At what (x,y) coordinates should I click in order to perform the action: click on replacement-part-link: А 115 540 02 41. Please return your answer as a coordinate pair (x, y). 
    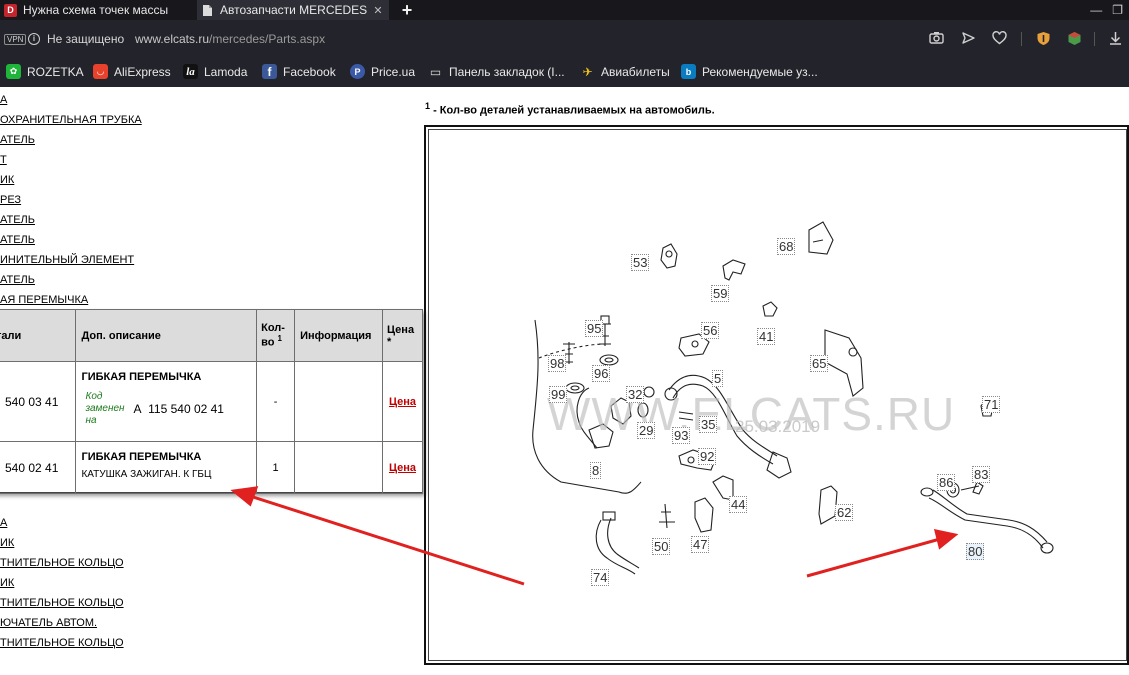
    Looking at the image, I should click on (178, 409).